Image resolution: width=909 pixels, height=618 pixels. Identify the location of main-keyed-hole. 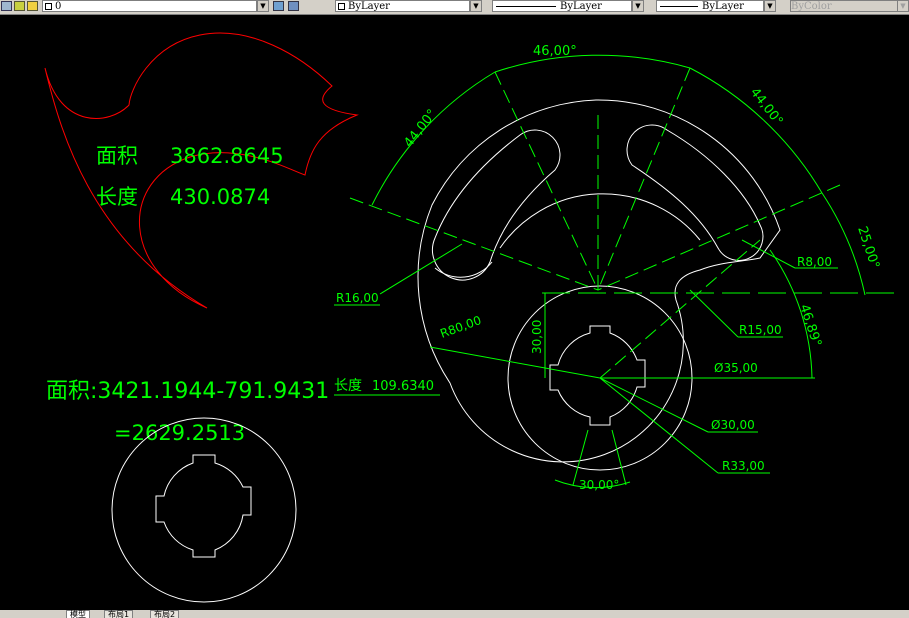
(597, 375).